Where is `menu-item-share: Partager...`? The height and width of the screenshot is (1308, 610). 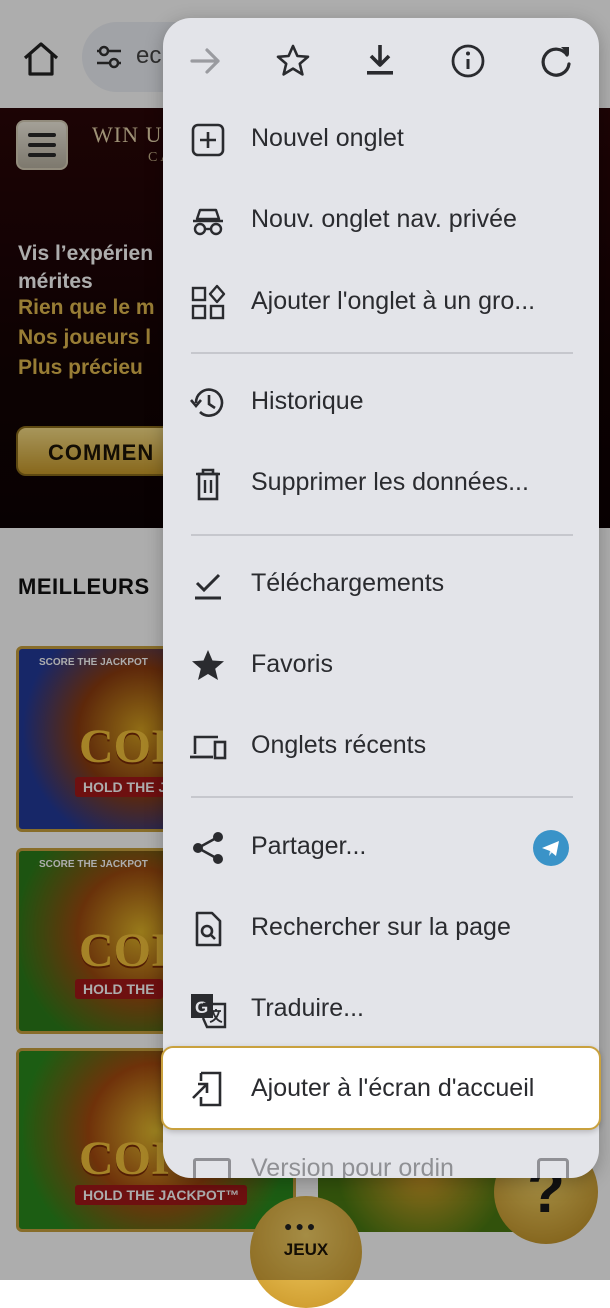
menu-item-share: Partager... is located at coordinates (381, 848).